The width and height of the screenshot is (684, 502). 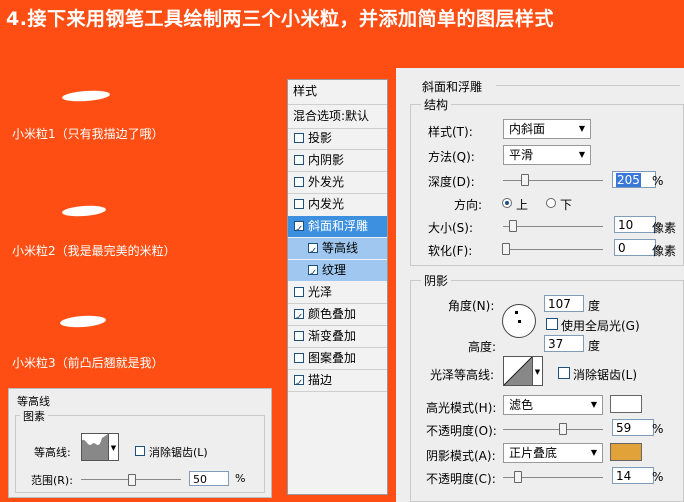 What do you see at coordinates (551, 203) in the screenshot?
I see `direction-down-radio` at bounding box center [551, 203].